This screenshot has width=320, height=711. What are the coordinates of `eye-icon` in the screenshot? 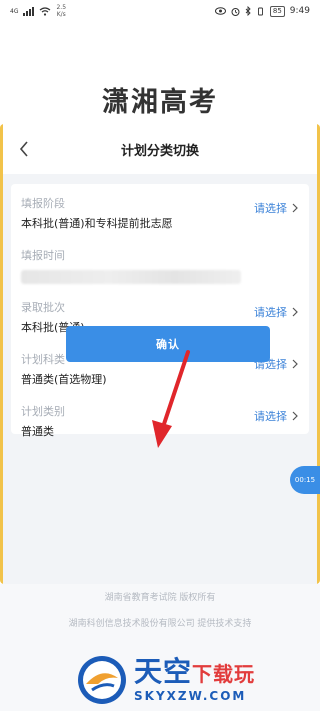 It's located at (220, 11).